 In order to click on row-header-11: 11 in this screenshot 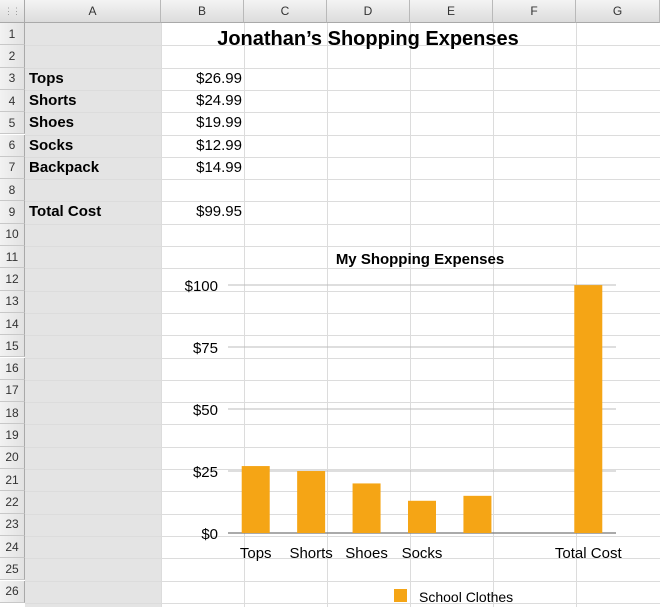, I will do `click(12, 257)`.